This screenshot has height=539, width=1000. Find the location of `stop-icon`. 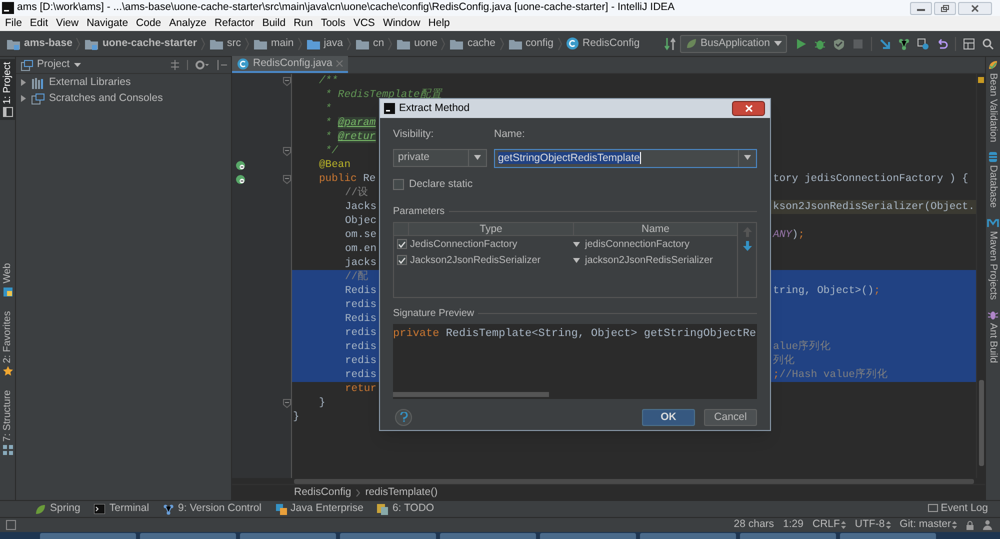

stop-icon is located at coordinates (858, 44).